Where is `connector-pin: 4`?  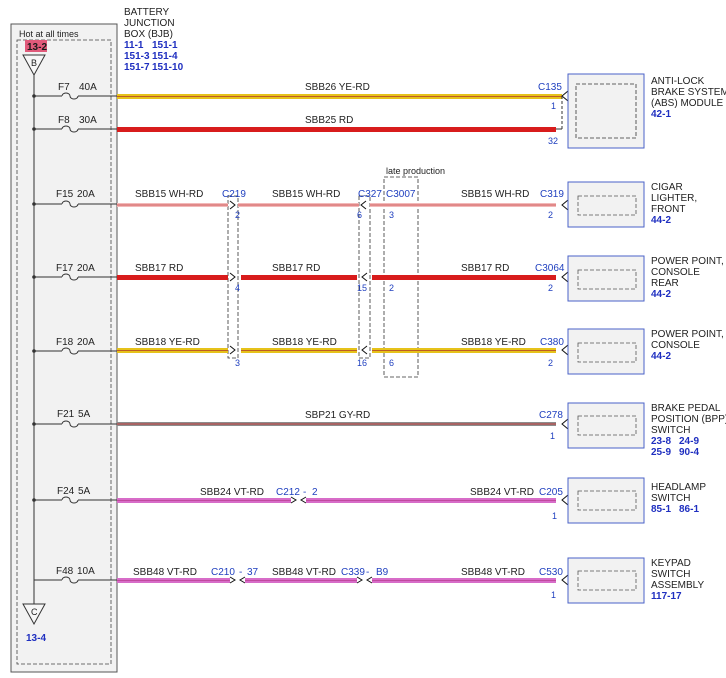
connector-pin: 4 is located at coordinates (237, 288).